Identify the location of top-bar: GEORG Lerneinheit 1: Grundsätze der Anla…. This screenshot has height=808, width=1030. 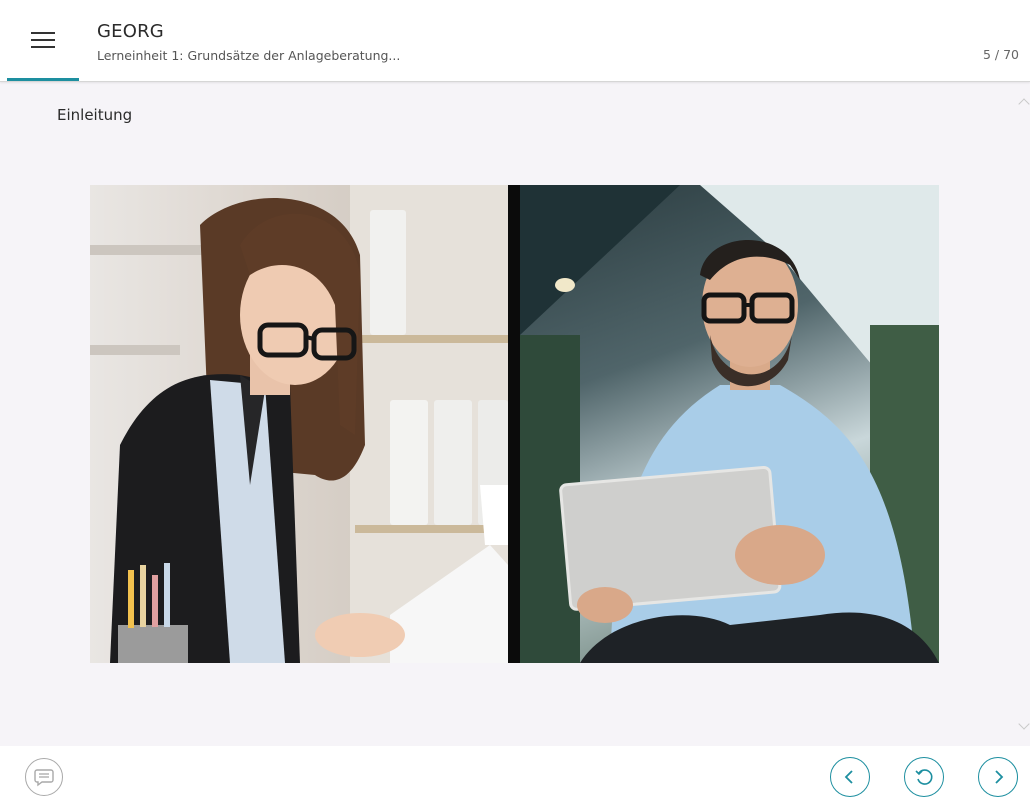
(515, 41).